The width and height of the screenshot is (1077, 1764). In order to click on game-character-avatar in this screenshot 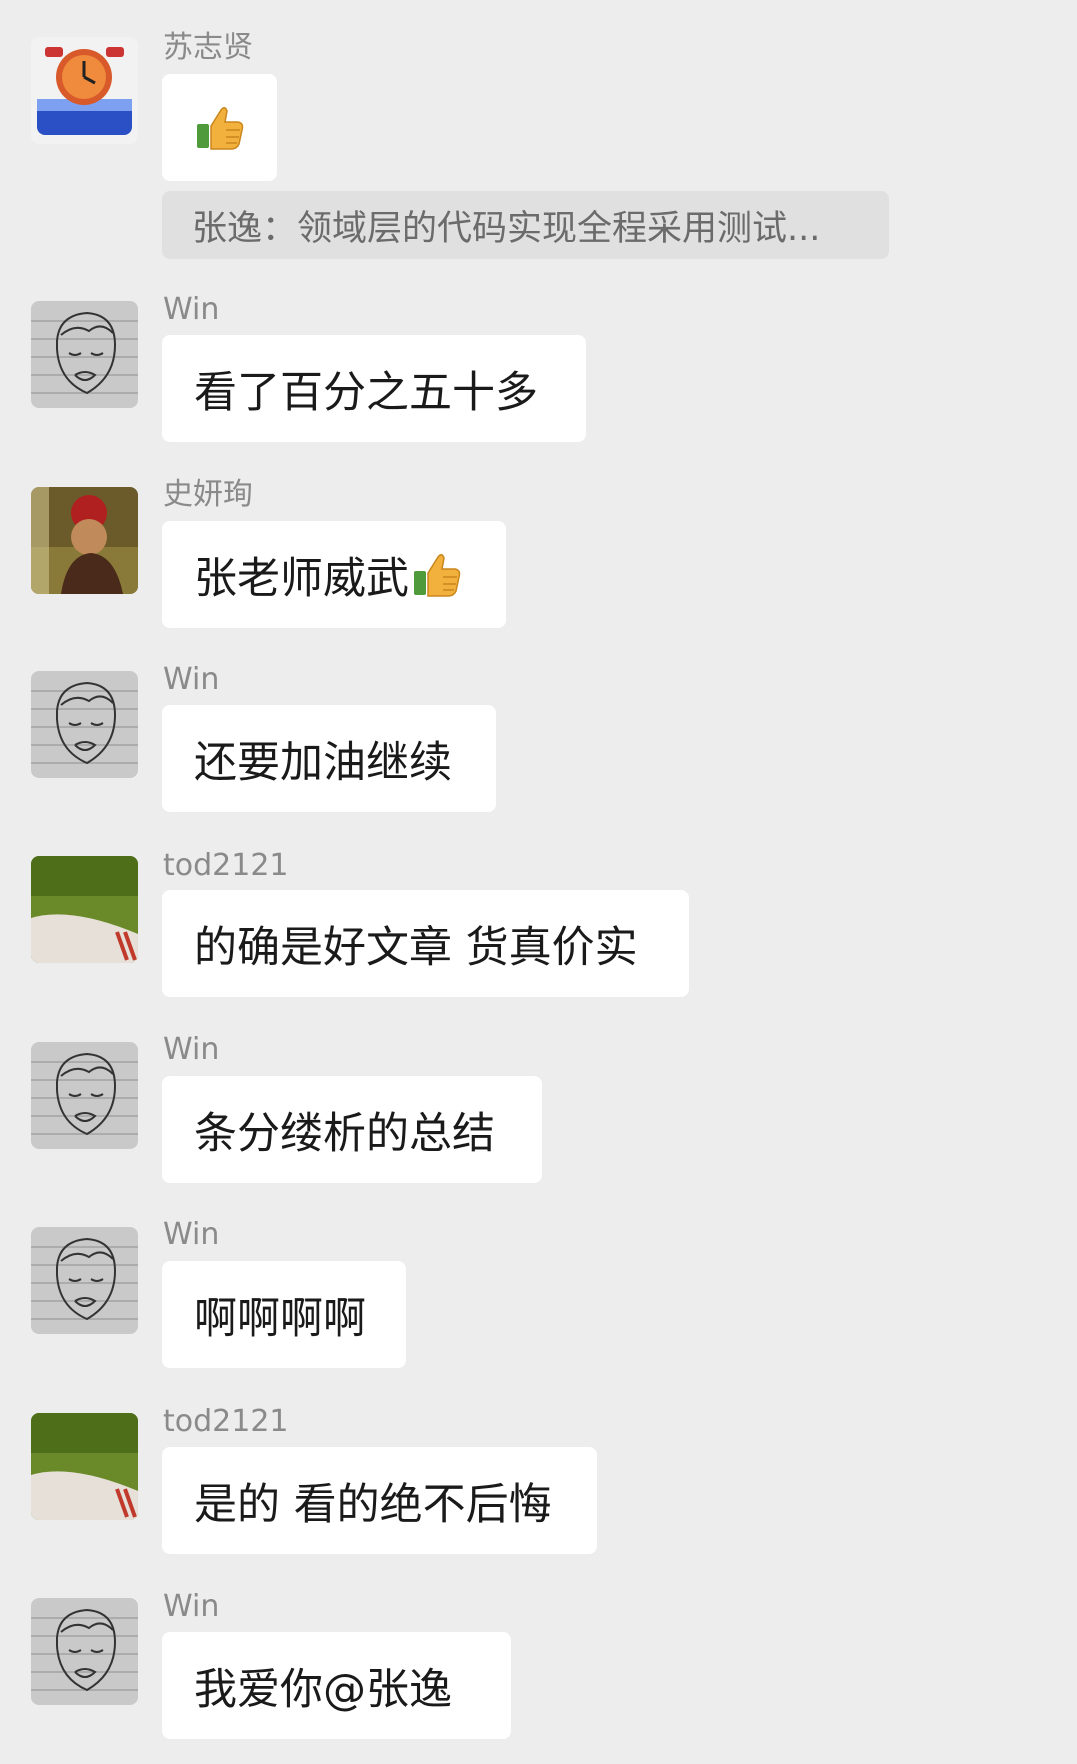, I will do `click(84, 540)`.